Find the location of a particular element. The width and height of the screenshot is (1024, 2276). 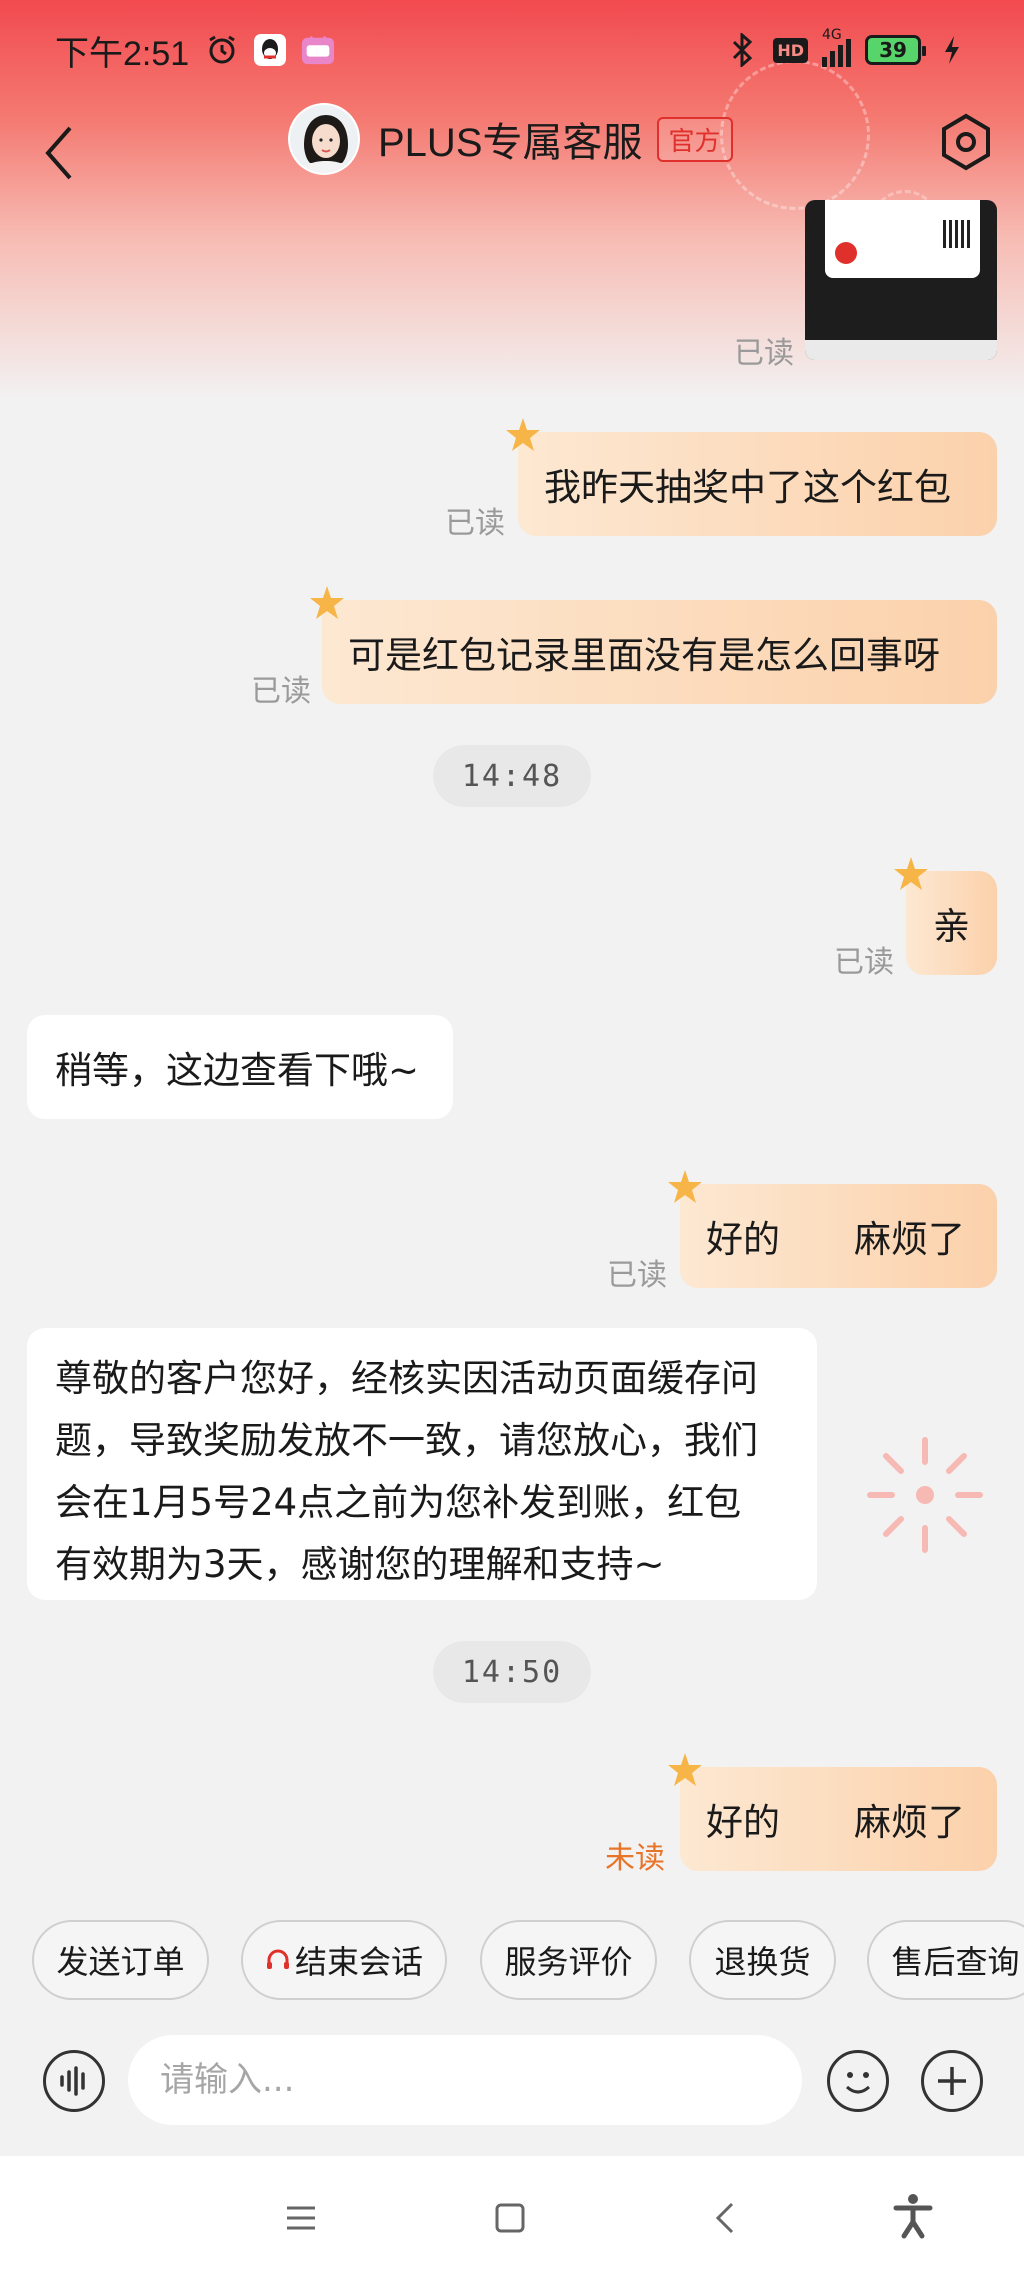

message-text: 我昨天抽奖中了这个红包 is located at coordinates (747, 487).